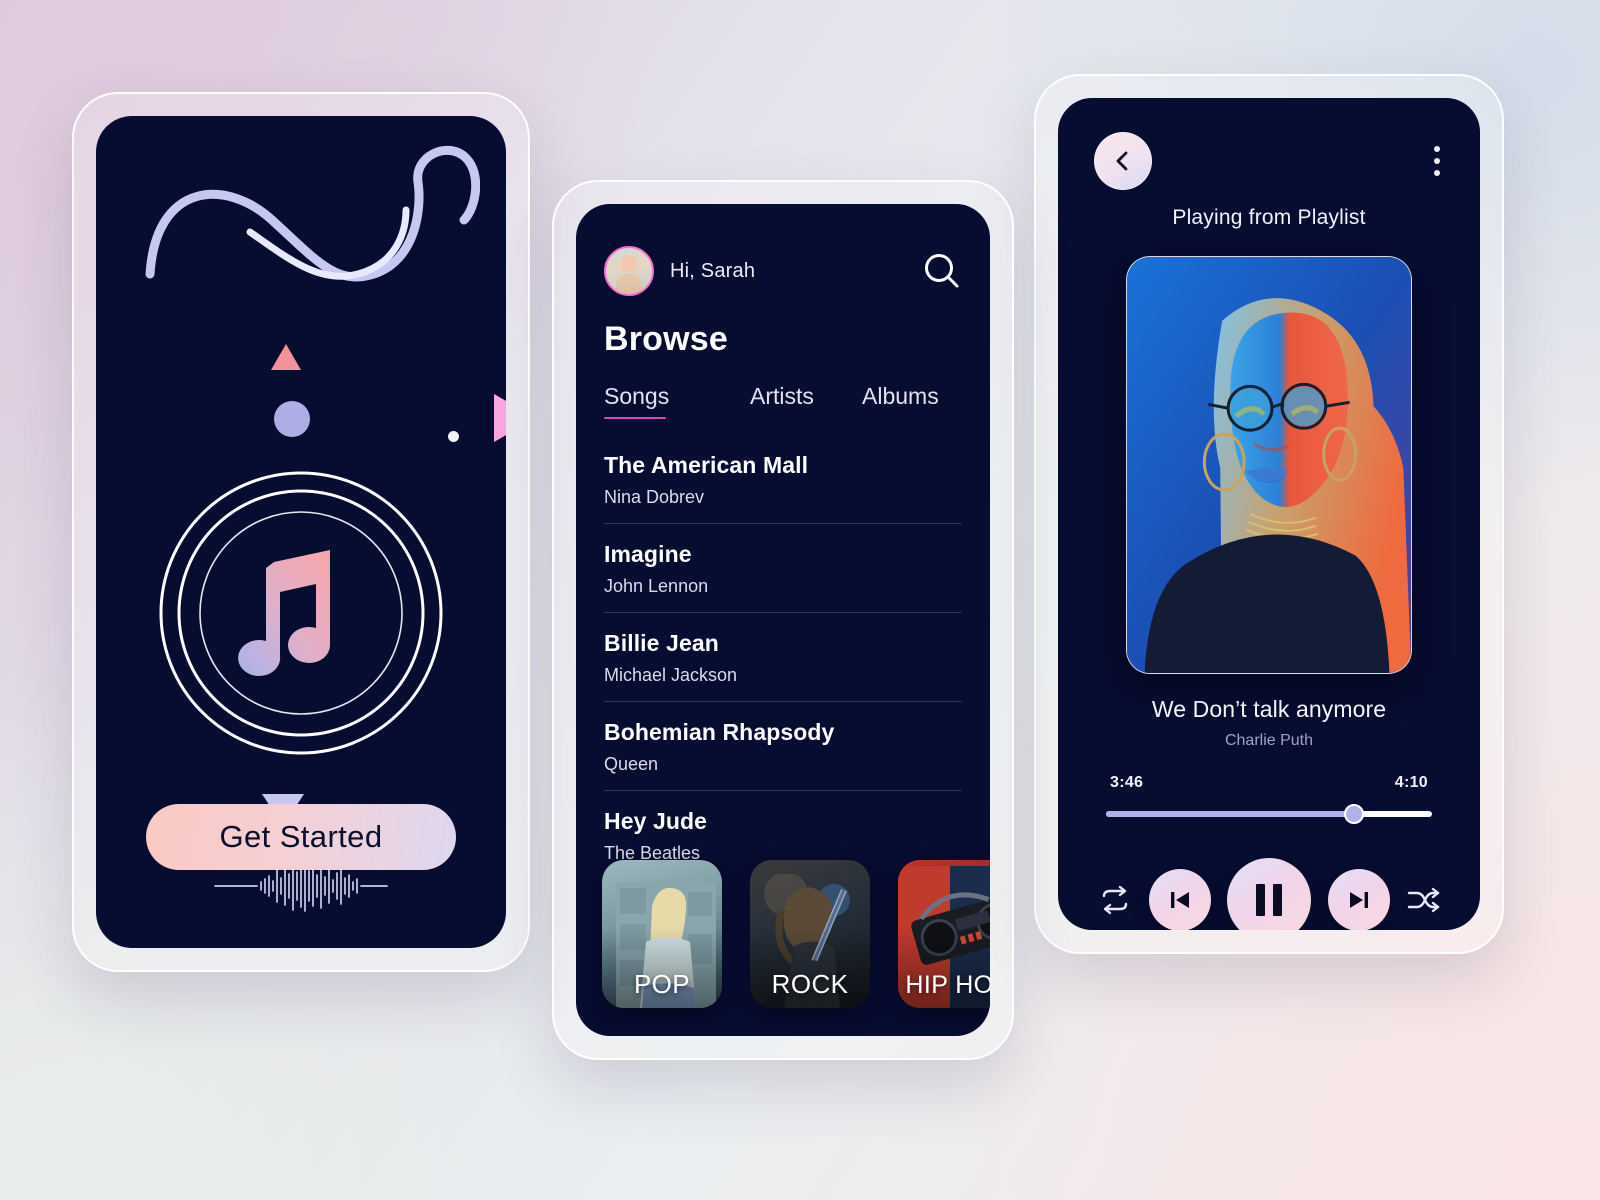  Describe the element at coordinates (656, 586) in the screenshot. I see `song-artist: John Lennon` at that location.